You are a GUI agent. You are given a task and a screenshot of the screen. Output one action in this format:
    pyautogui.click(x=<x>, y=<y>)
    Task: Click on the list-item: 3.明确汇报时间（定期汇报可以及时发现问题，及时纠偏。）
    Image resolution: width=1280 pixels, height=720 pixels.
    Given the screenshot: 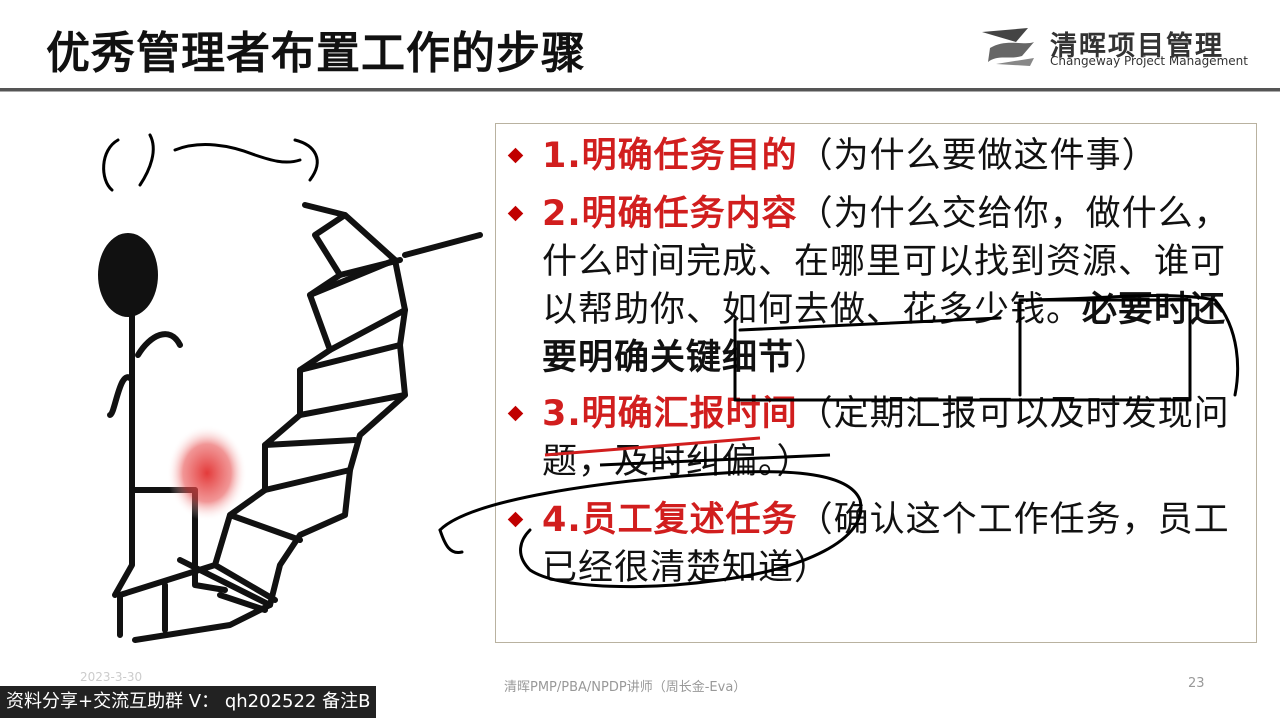 What is the action you would take?
    pyautogui.click(x=873, y=438)
    